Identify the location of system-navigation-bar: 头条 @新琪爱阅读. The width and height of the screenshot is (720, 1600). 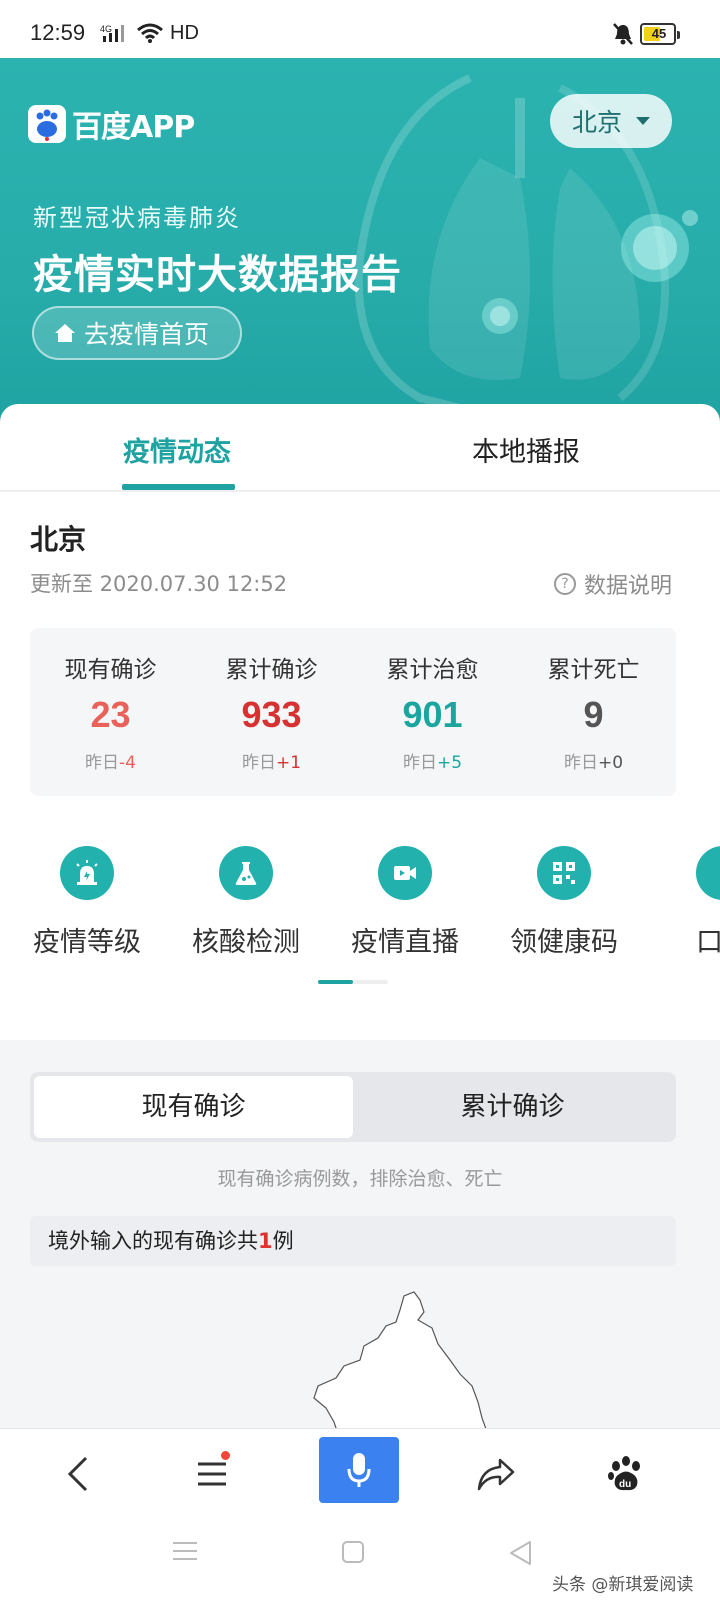
(360, 1559).